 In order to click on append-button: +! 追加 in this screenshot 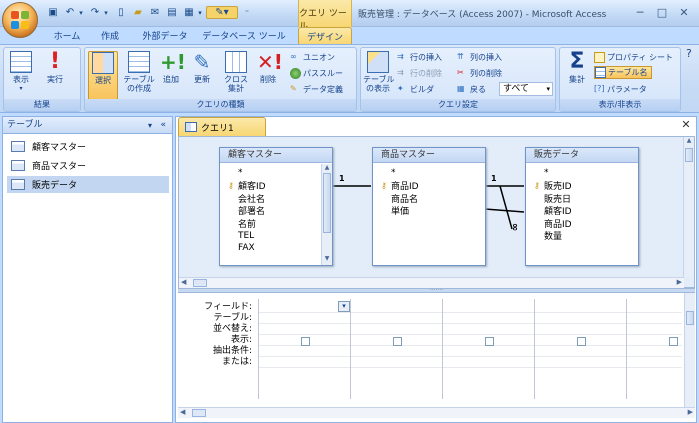, I will do `click(172, 67)`.